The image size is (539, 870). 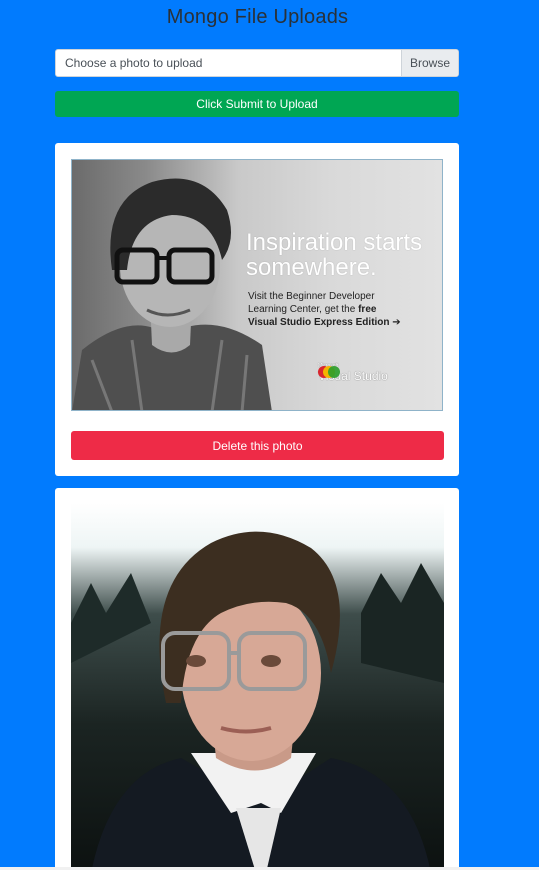 I want to click on visual-studio-icon, so click(x=329, y=372).